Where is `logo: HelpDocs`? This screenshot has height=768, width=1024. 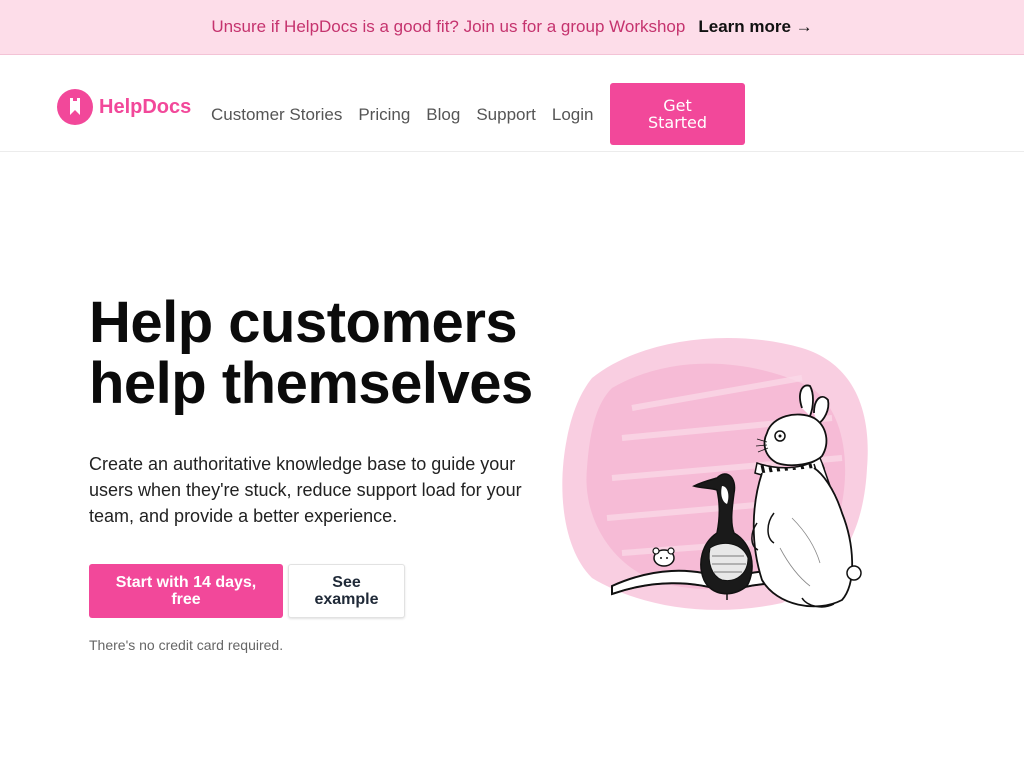 logo: HelpDocs is located at coordinates (124, 107).